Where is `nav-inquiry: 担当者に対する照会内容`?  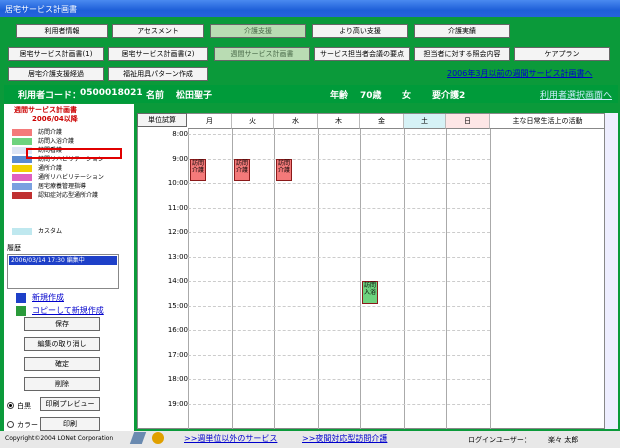 nav-inquiry: 担当者に対する照会内容 is located at coordinates (462, 54).